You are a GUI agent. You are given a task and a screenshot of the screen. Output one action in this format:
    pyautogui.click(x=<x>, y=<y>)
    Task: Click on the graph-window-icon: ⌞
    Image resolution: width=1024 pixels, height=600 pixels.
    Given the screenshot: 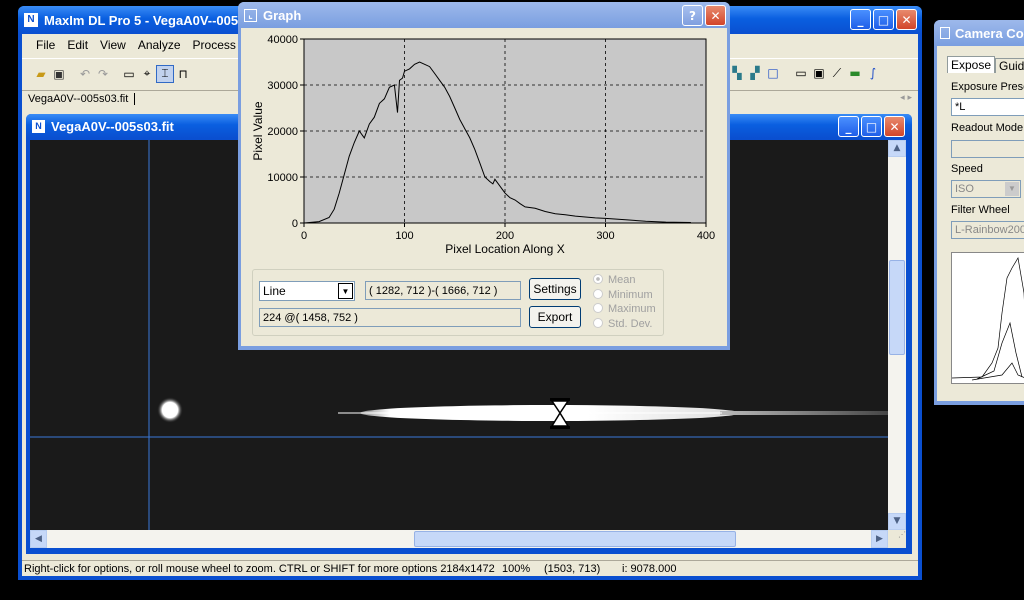 What is the action you would take?
    pyautogui.click(x=250, y=15)
    